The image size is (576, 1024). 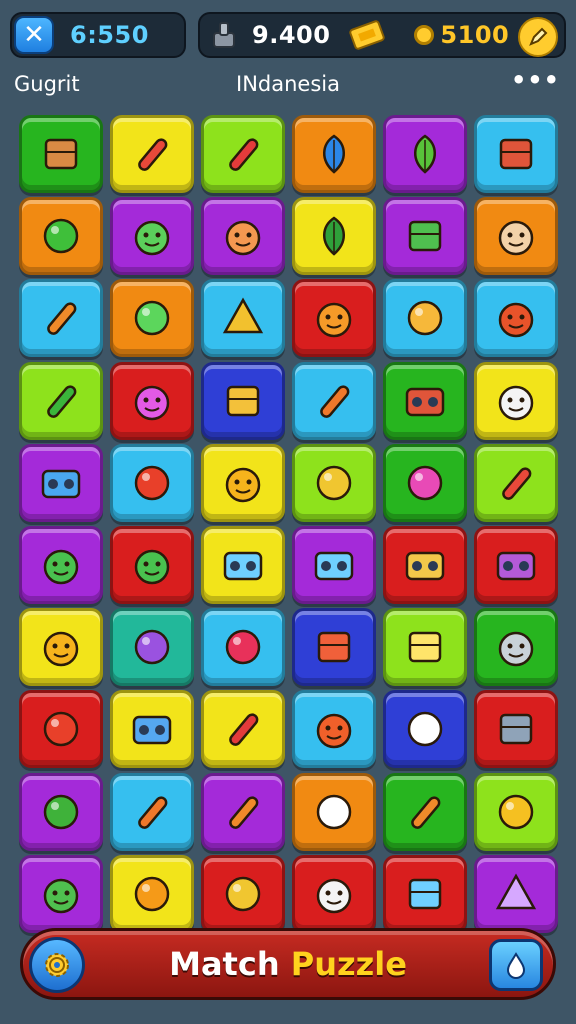 I want to click on book-icon, so click(x=516, y=154).